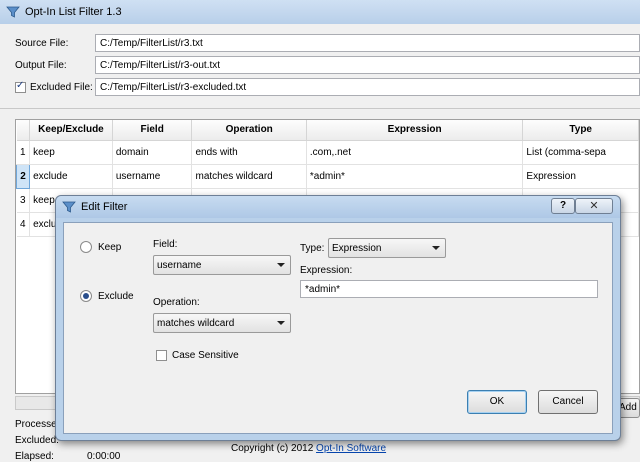  I want to click on elapsed-label: Elapsed:, so click(34, 456).